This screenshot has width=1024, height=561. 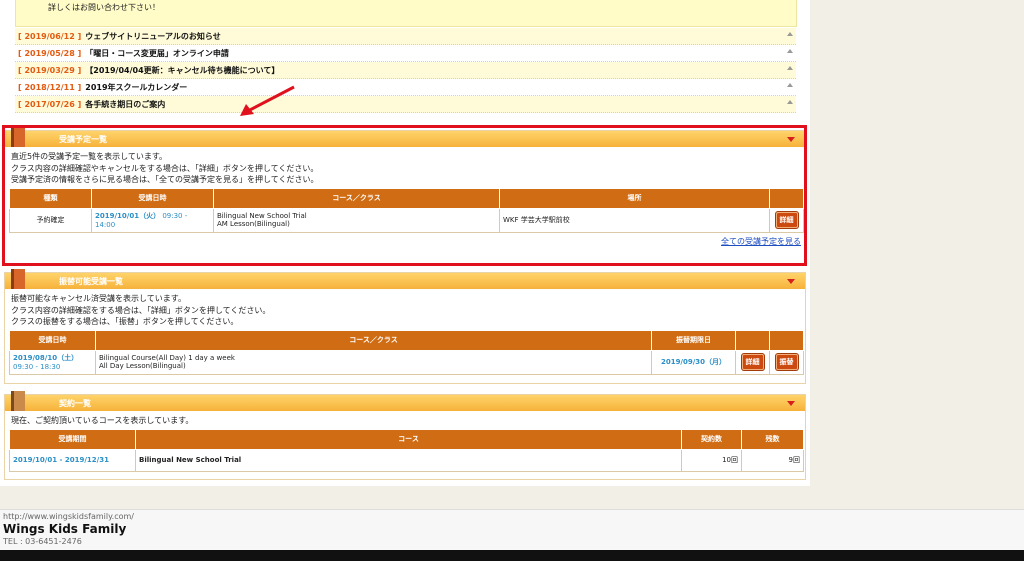 I want to click on column-header: コース, so click(x=408, y=439).